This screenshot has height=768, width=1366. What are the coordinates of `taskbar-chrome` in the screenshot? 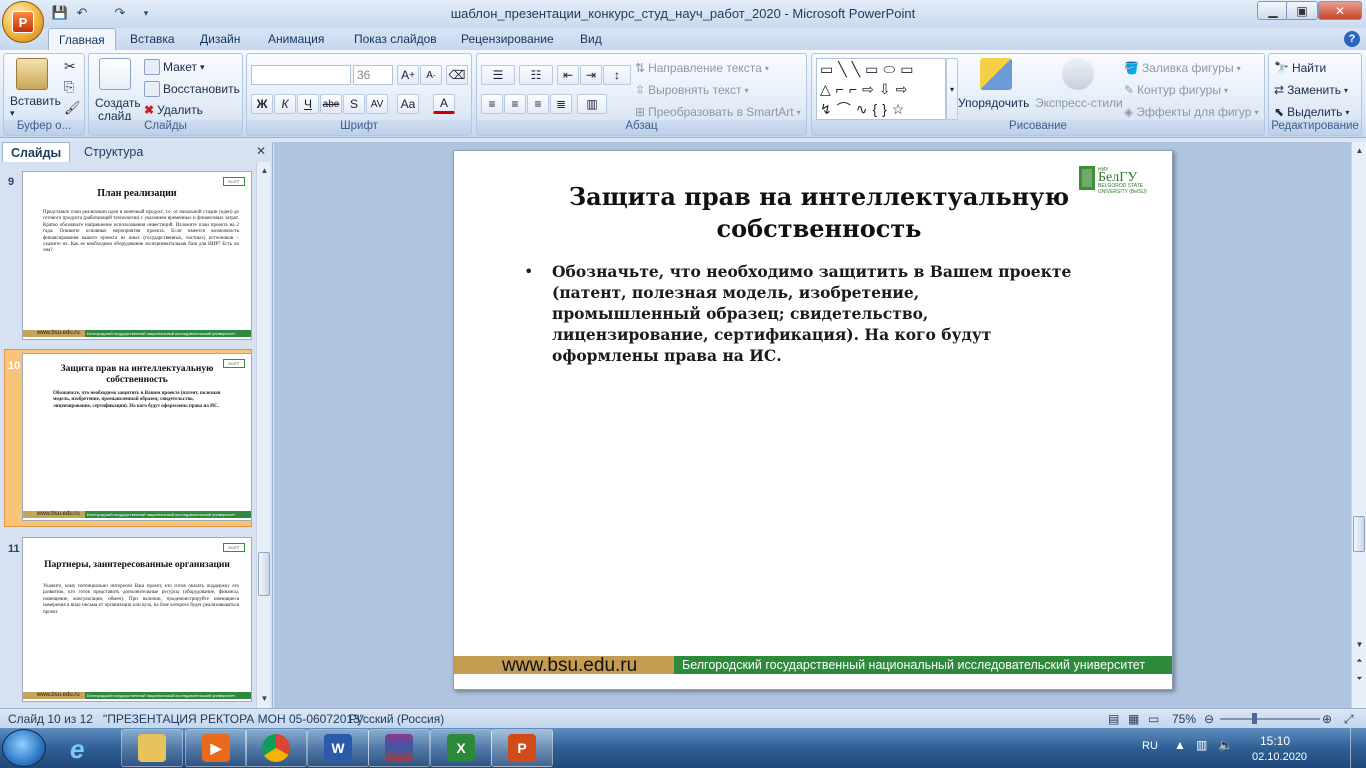 It's located at (276, 748).